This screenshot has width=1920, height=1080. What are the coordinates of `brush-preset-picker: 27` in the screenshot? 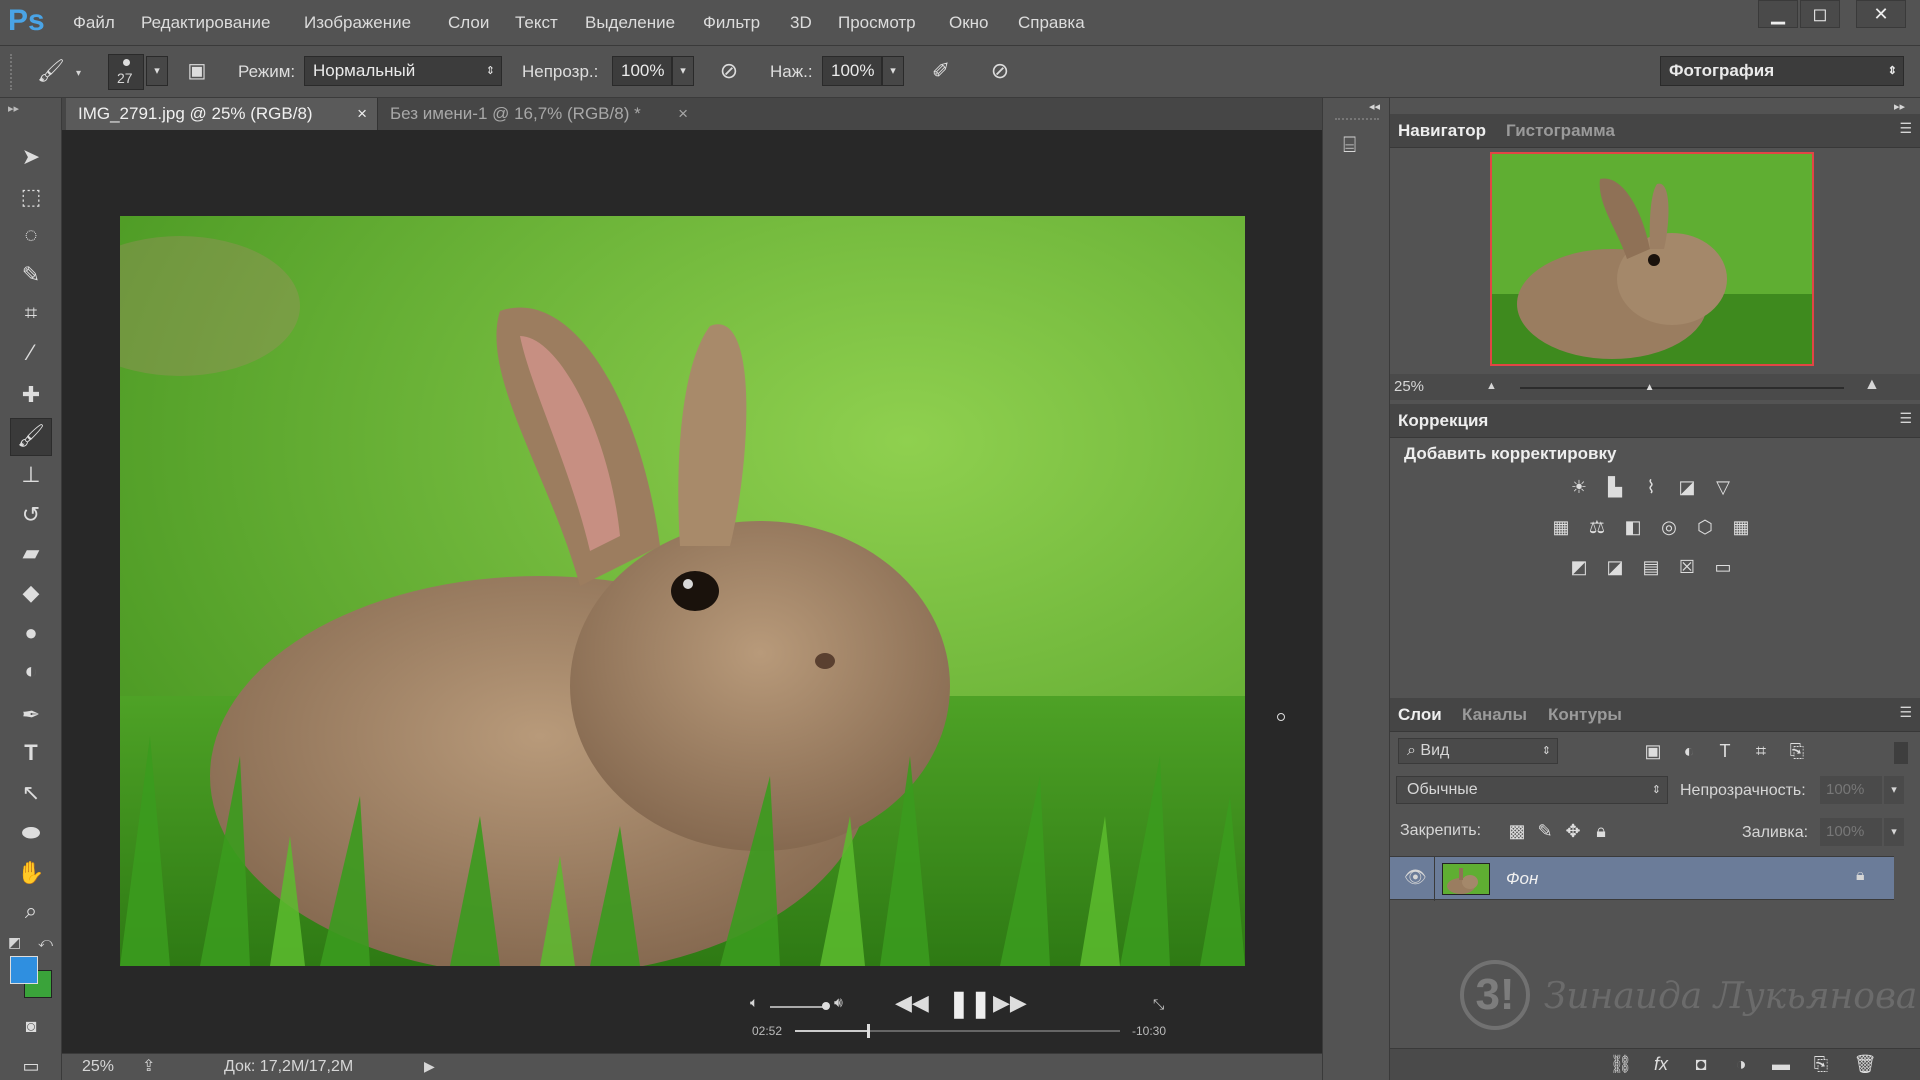 It's located at (126, 72).